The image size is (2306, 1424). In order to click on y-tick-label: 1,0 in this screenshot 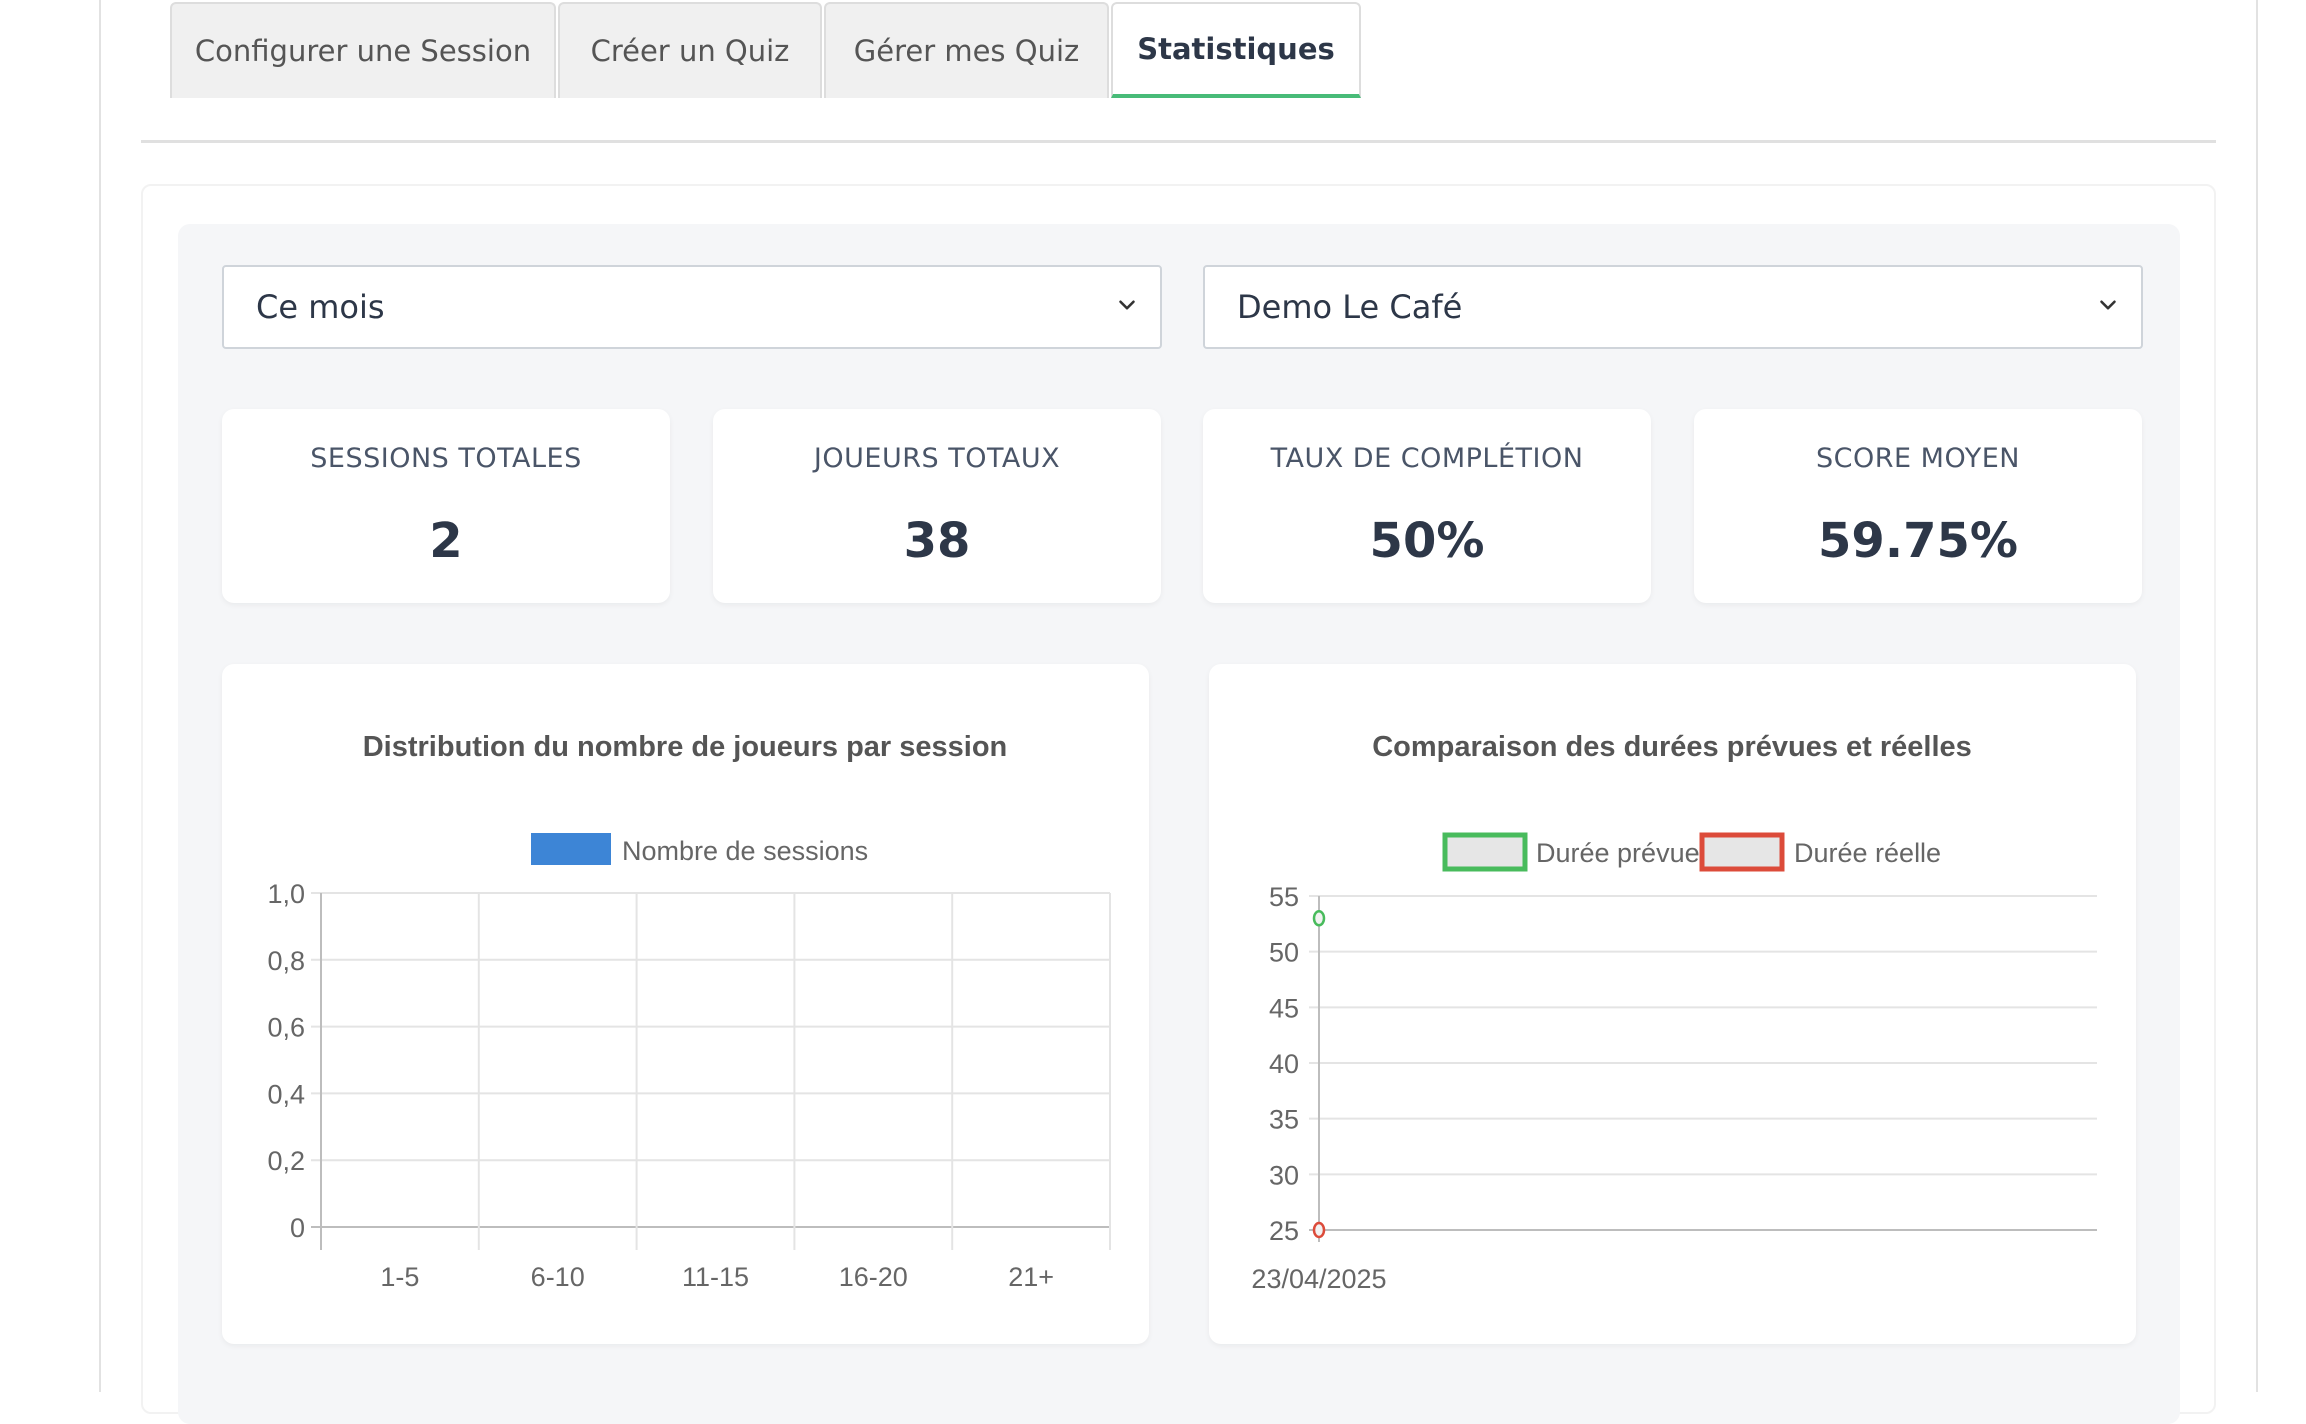, I will do `click(286, 894)`.